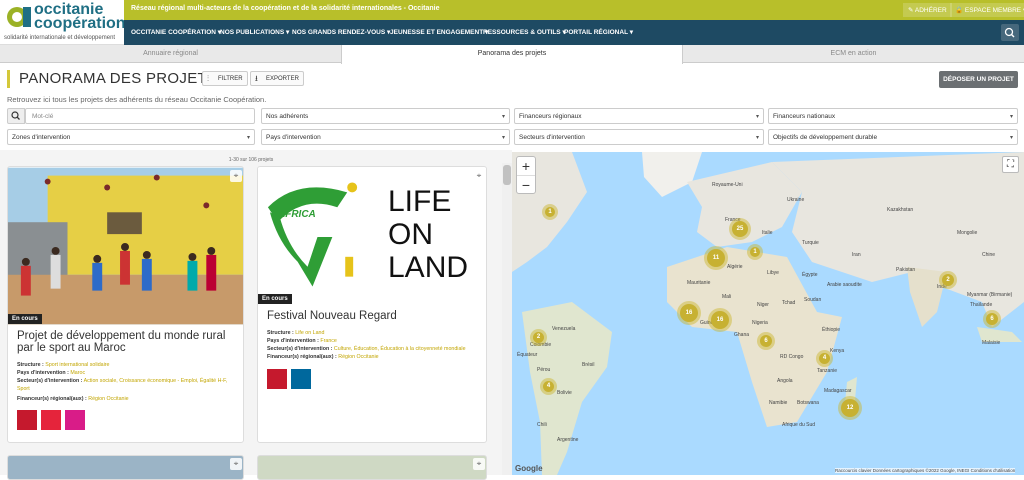 The height and width of the screenshot is (480, 1024). What do you see at coordinates (41, 137) in the screenshot?
I see `zones-select-label: Zones d'intervention` at bounding box center [41, 137].